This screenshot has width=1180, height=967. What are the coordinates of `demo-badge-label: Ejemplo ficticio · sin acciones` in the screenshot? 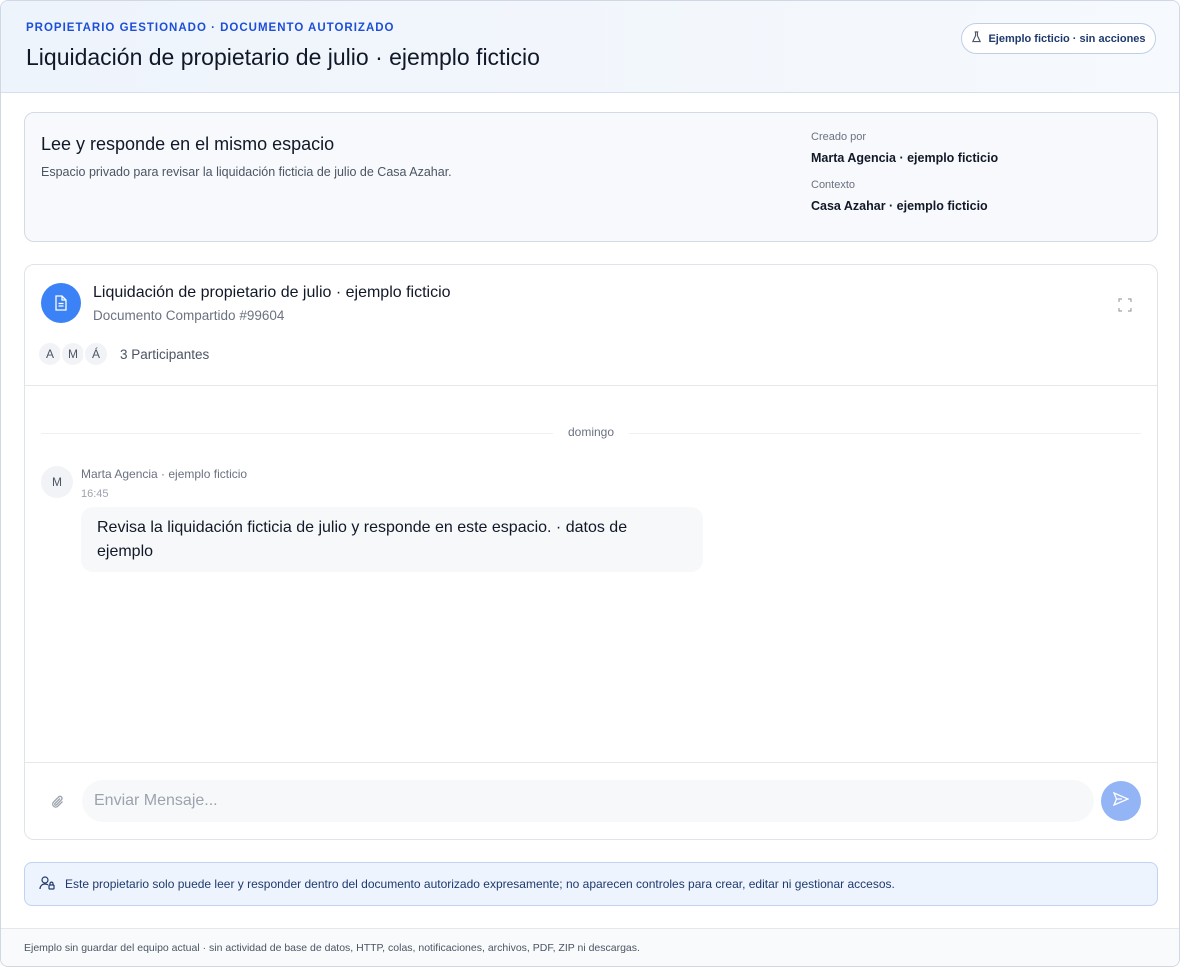 It's located at (1067, 38).